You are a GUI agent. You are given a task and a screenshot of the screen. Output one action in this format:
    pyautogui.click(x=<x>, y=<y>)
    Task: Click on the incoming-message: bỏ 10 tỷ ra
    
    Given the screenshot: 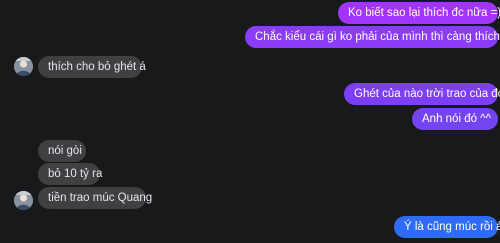 What is the action you would take?
    pyautogui.click(x=70, y=174)
    